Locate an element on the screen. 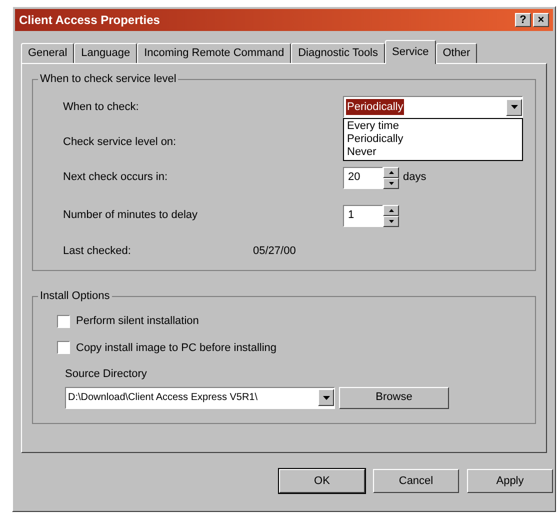 The image size is (560, 516). tab: General is located at coordinates (47, 53).